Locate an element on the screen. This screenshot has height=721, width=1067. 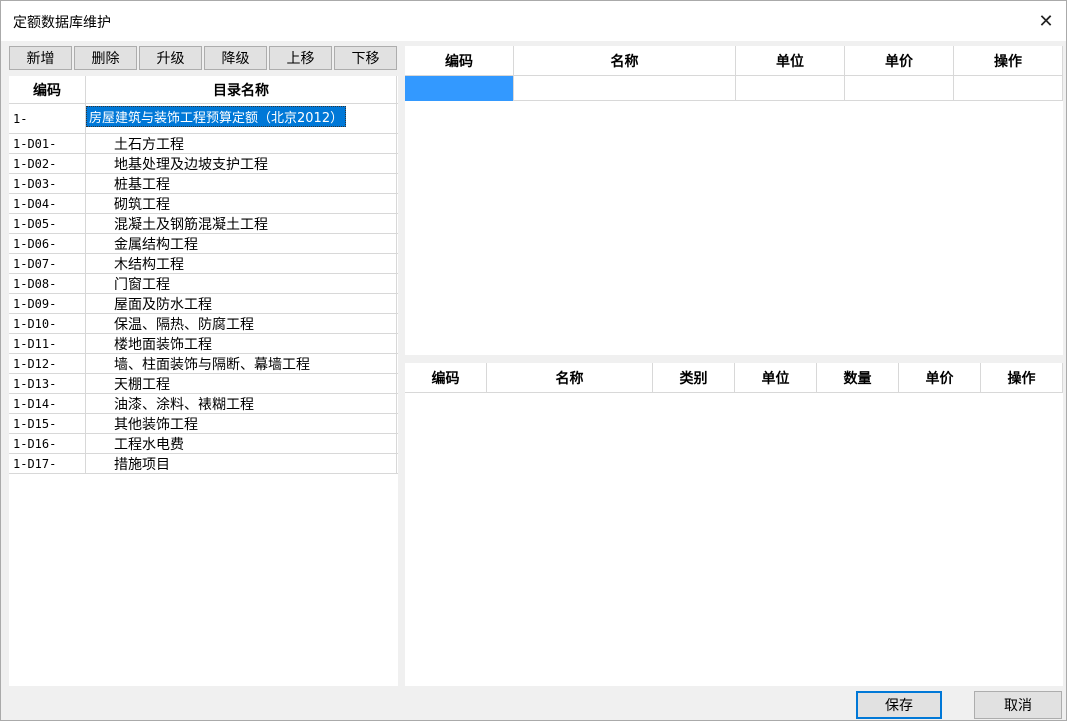
resource-header-unit: 单位 is located at coordinates (776, 378).